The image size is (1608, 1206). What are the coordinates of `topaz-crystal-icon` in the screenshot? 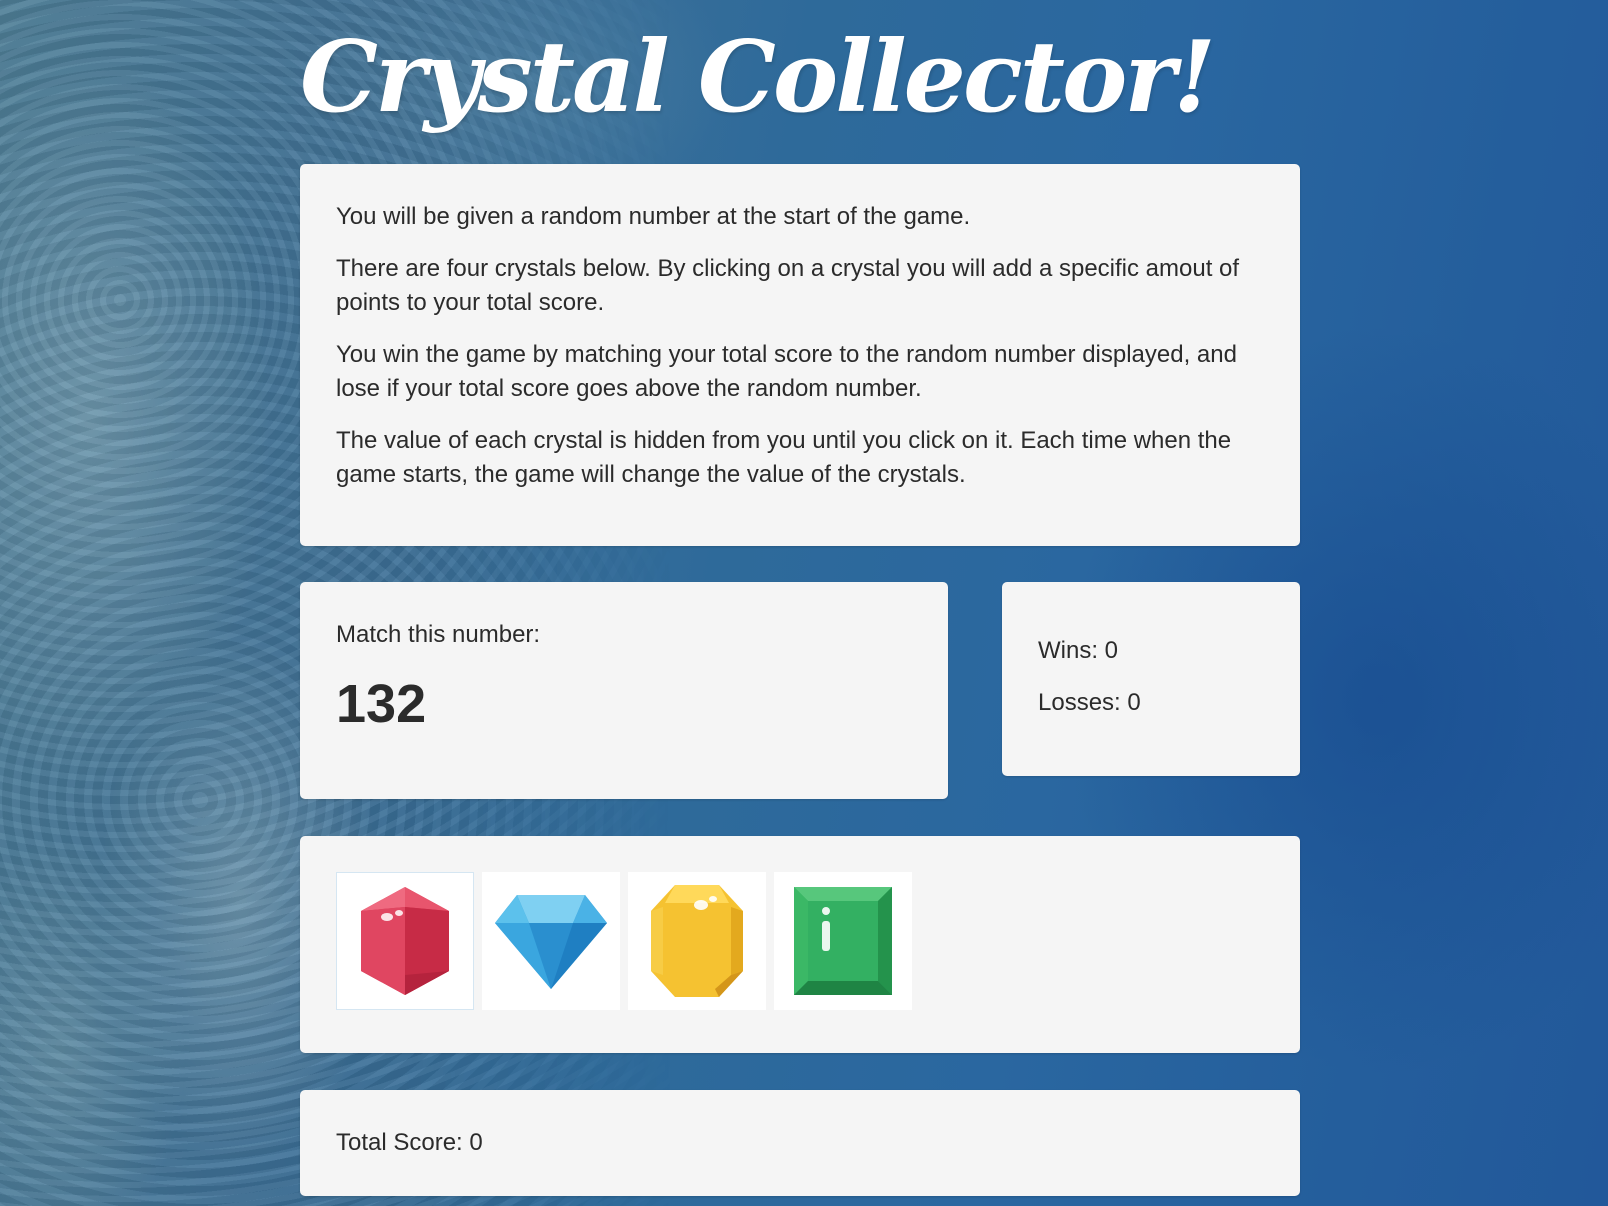 It's located at (697, 941).